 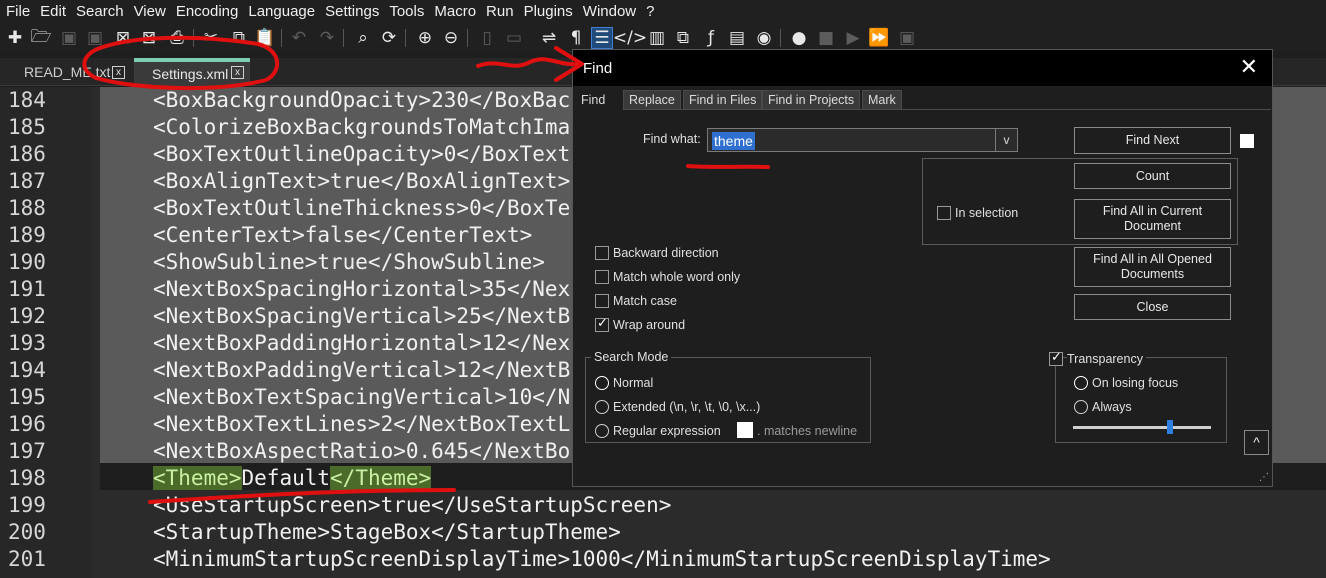 What do you see at coordinates (177, 38) in the screenshot?
I see `print-icon: ⎙` at bounding box center [177, 38].